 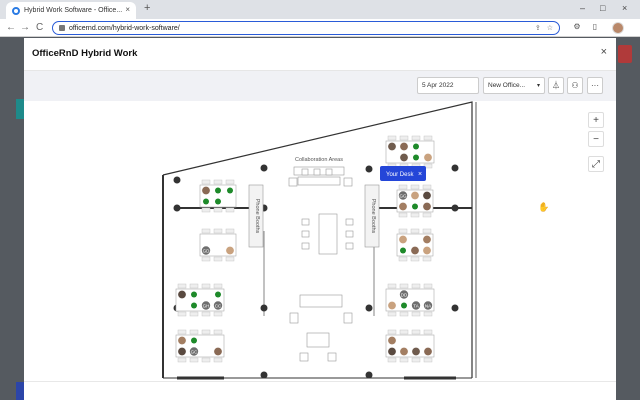 What do you see at coordinates (39, 27) in the screenshot?
I see `reload-button: C` at bounding box center [39, 27].